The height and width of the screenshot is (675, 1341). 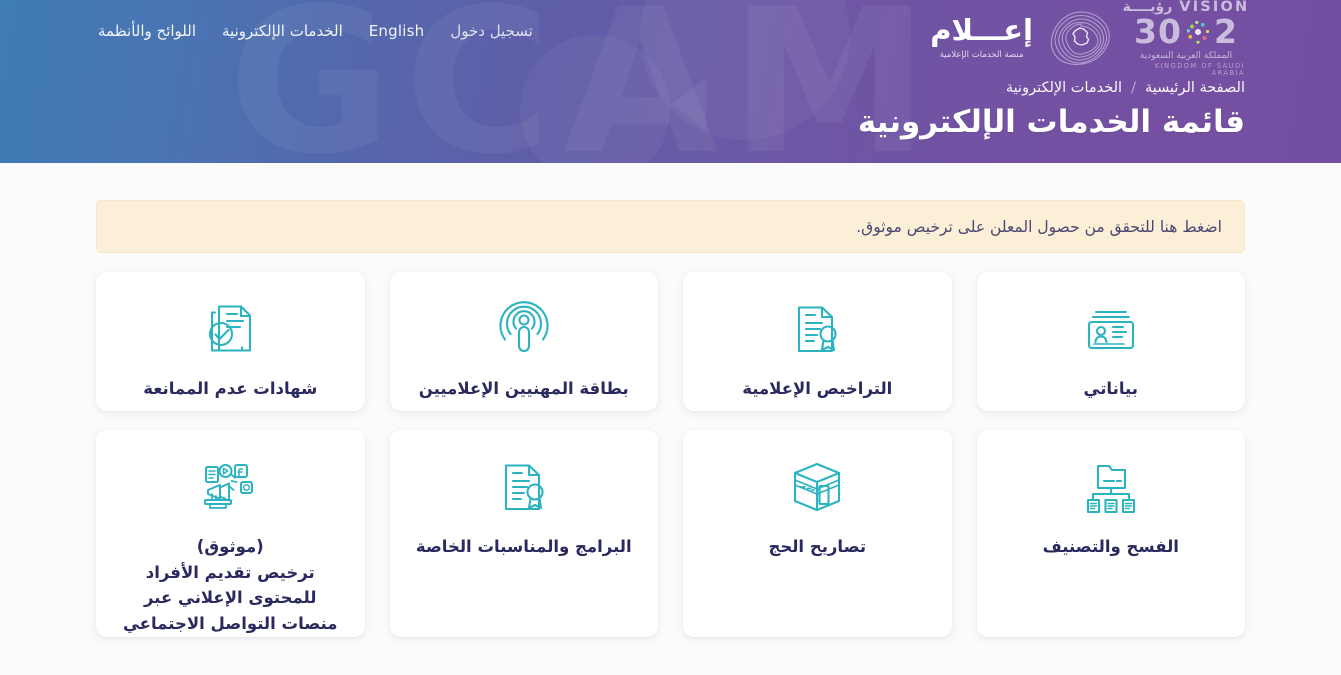 I want to click on service-card-my-data: بياناتي, so click(x=1110, y=341).